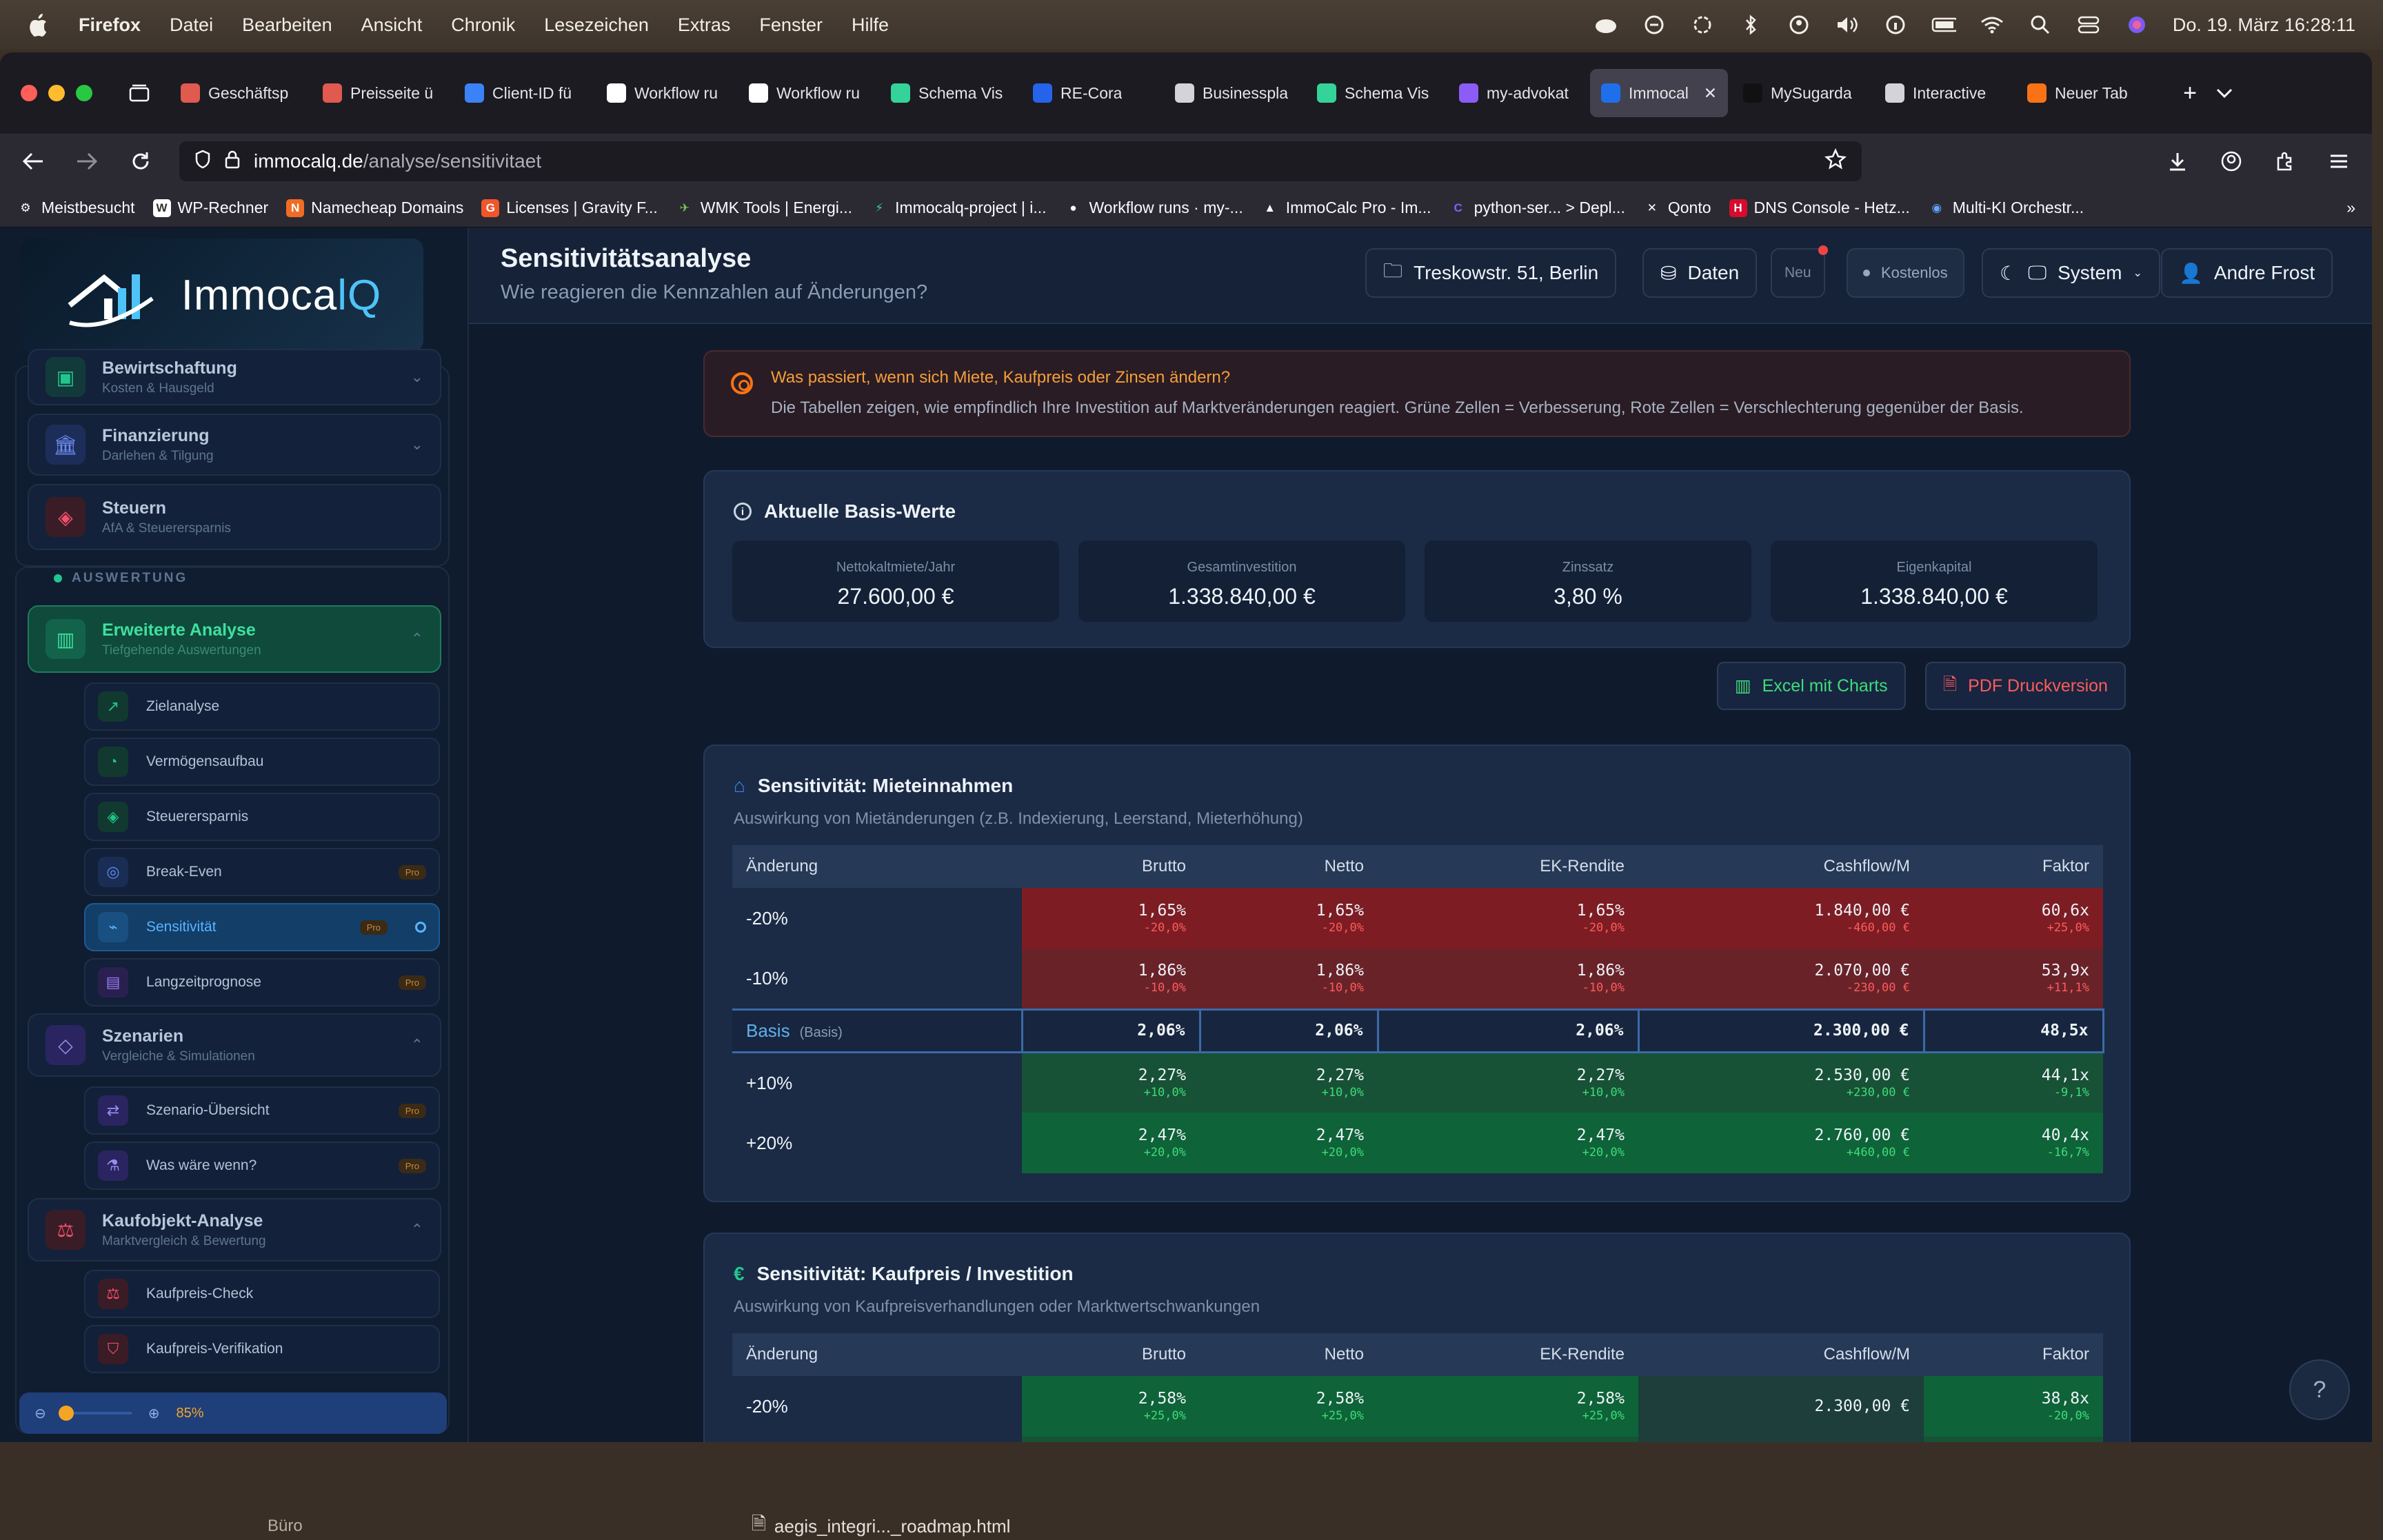  I want to click on lock-icon, so click(232, 162).